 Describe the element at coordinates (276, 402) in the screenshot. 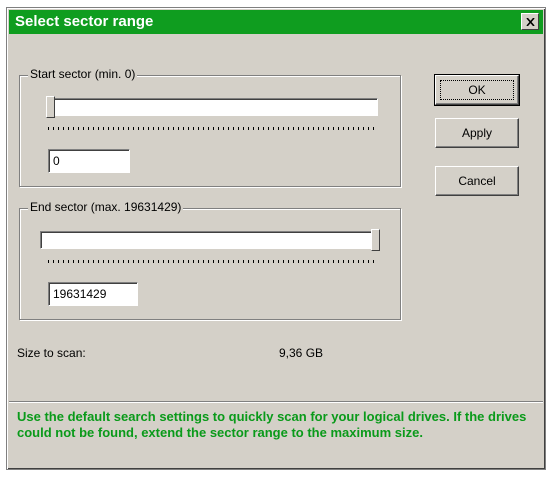

I see `separator` at that location.